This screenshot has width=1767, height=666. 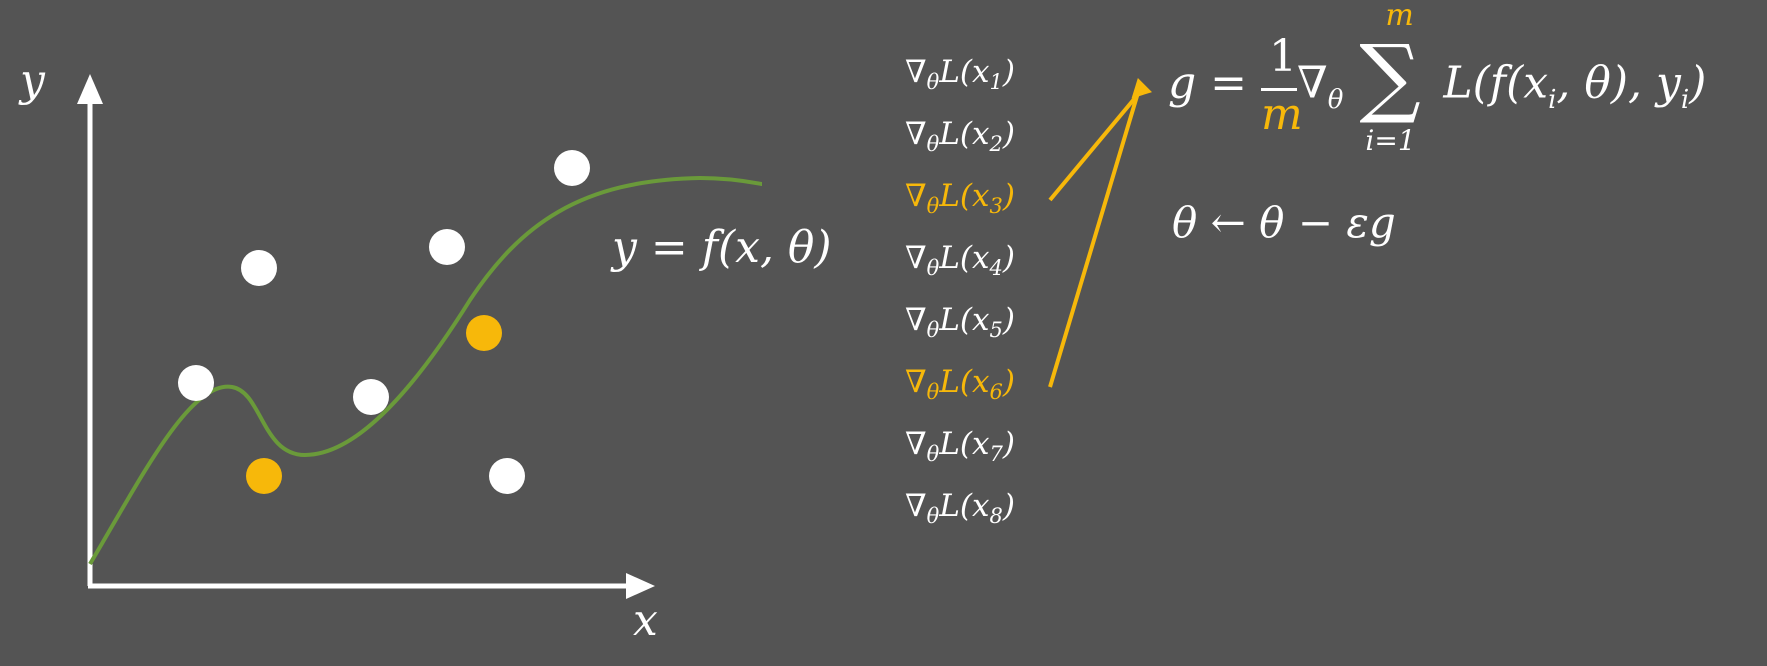 What do you see at coordinates (1284, 222) in the screenshot?
I see `update-rule: θ ← θ − εg` at bounding box center [1284, 222].